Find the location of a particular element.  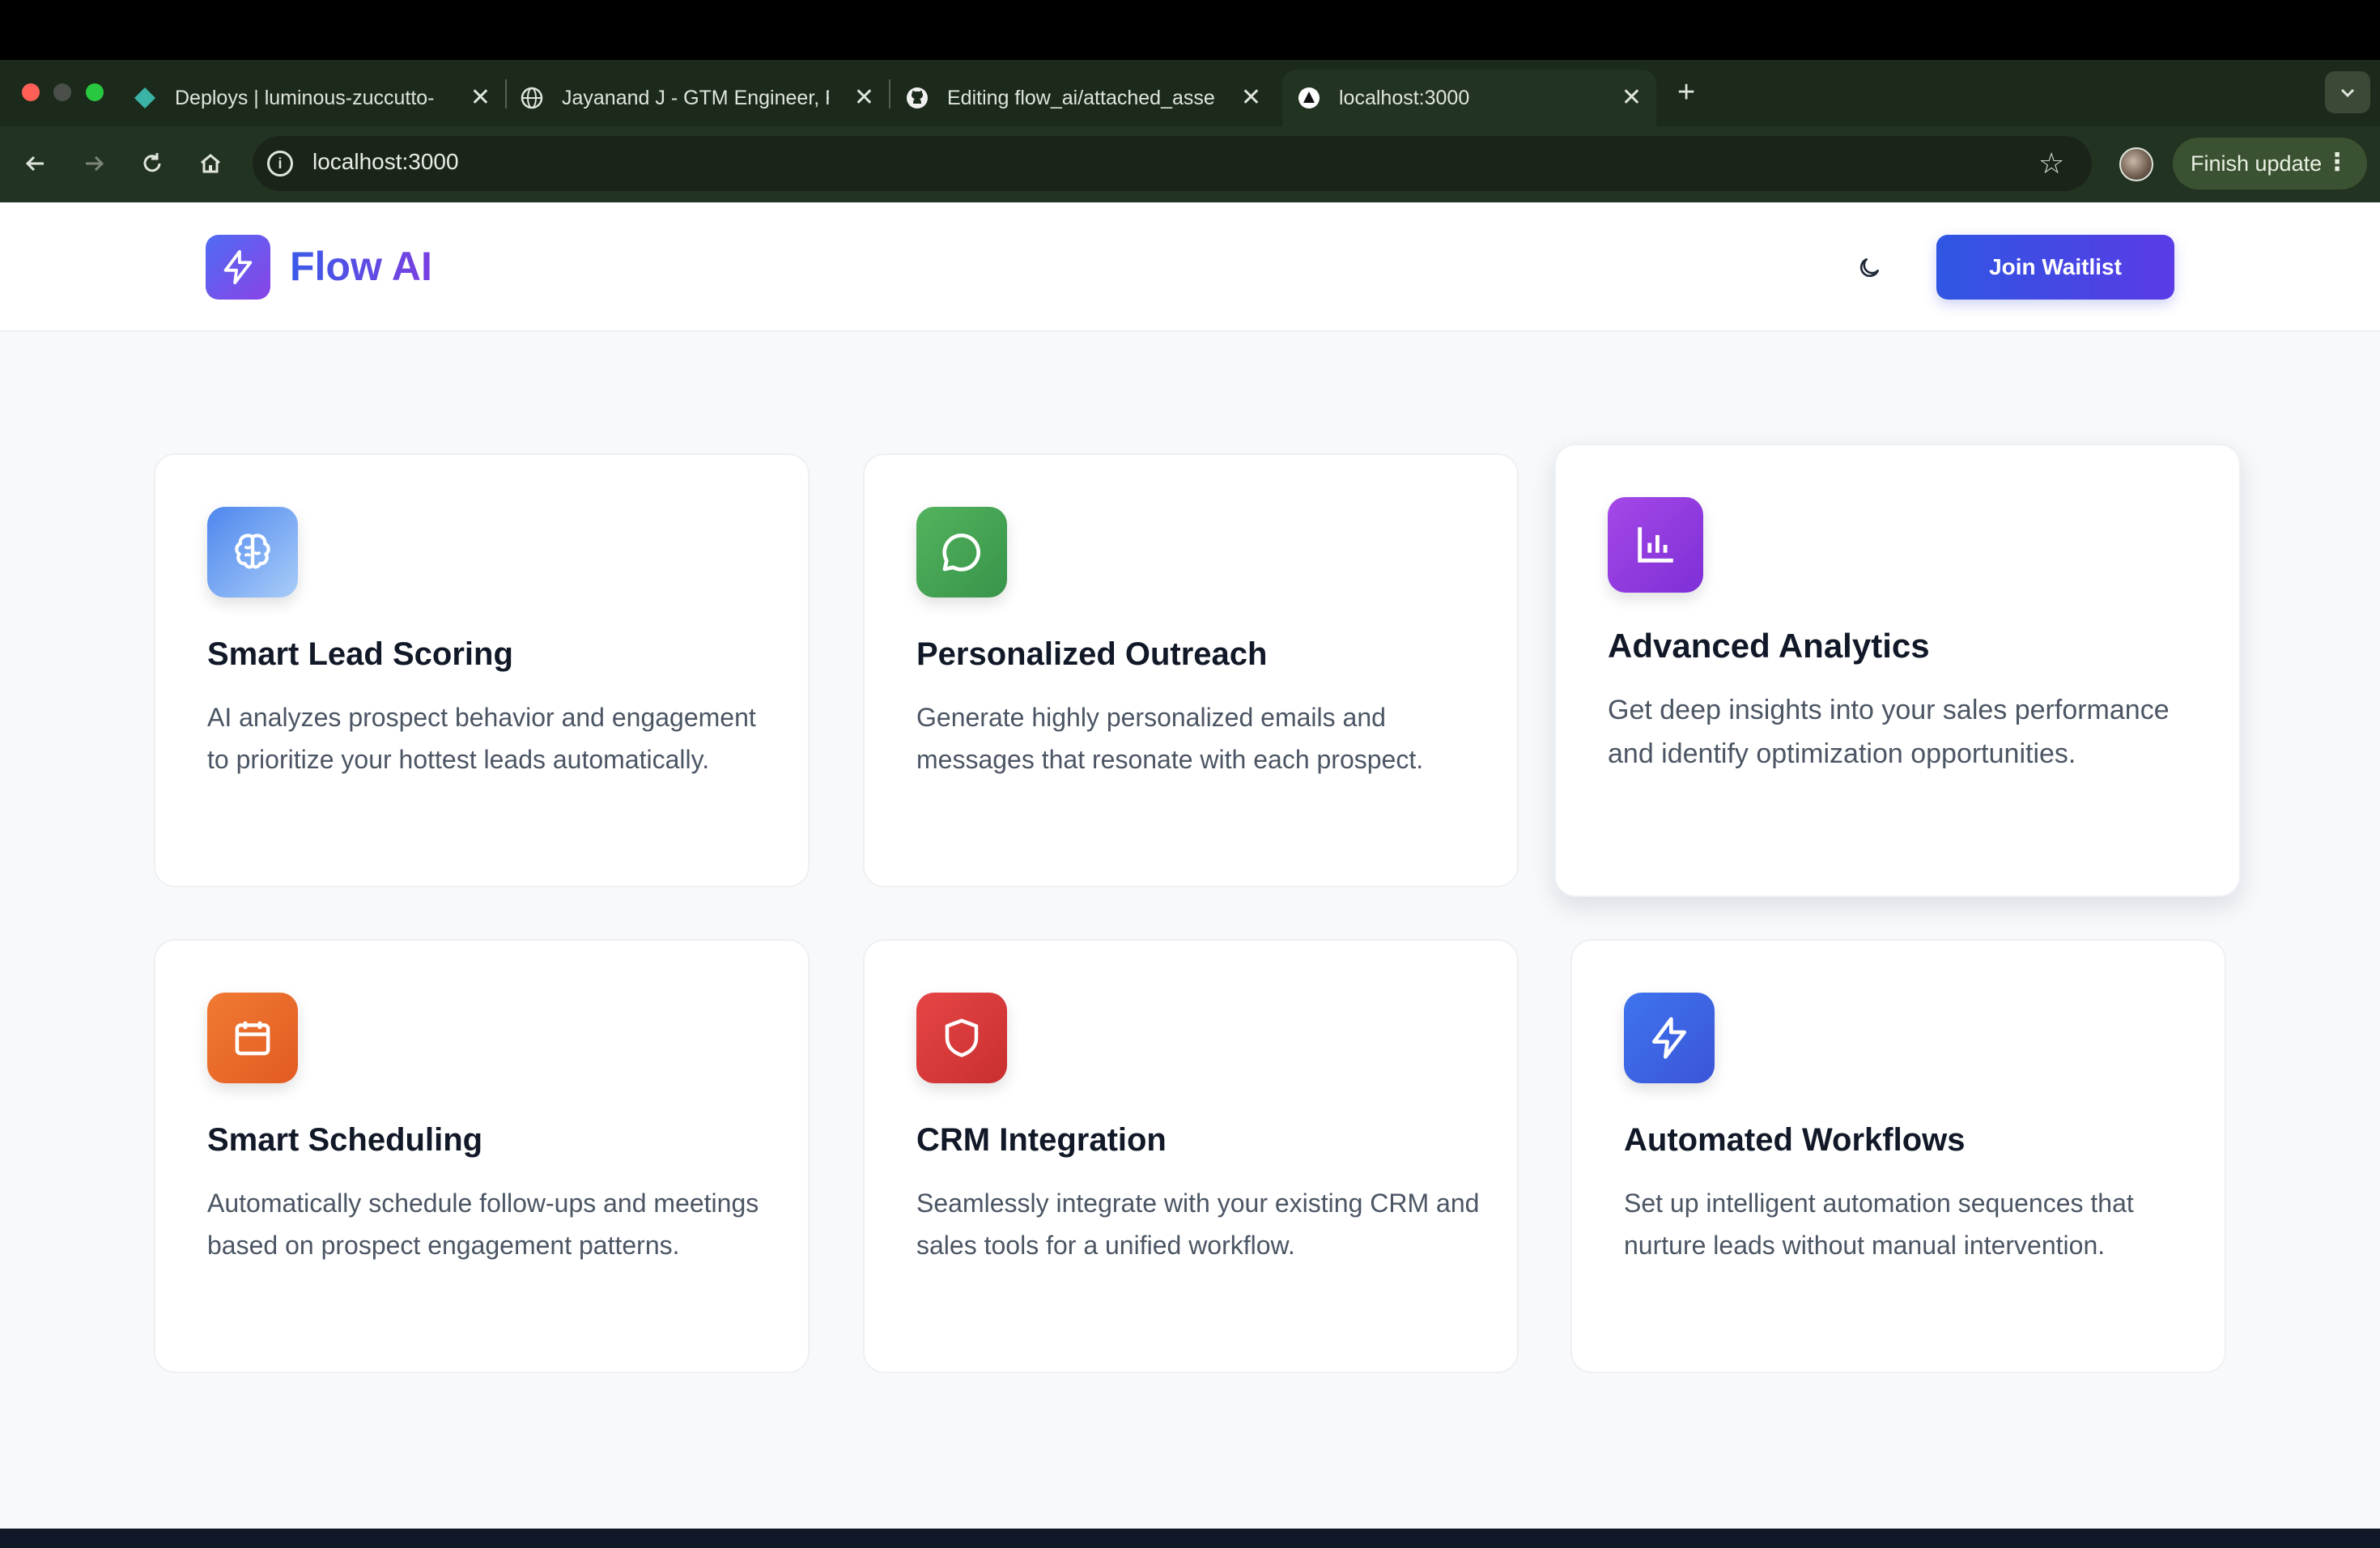

tab-title: Deploys | luminous-zuccutto- is located at coordinates (305, 97).